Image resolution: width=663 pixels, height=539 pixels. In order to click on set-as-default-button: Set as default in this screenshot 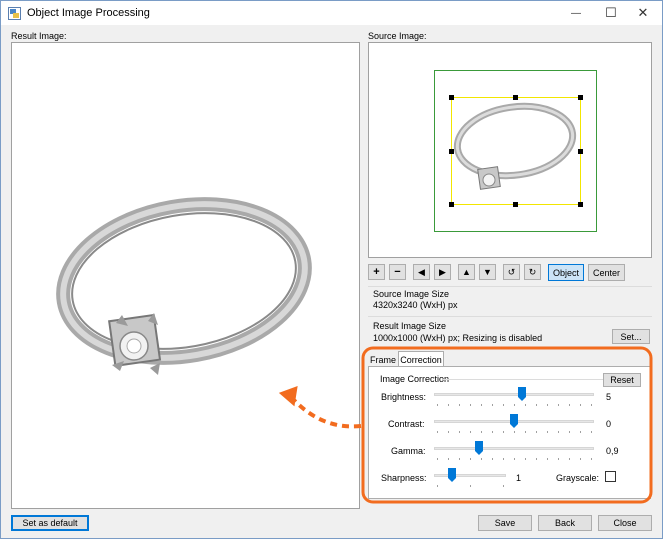, I will do `click(50, 523)`.